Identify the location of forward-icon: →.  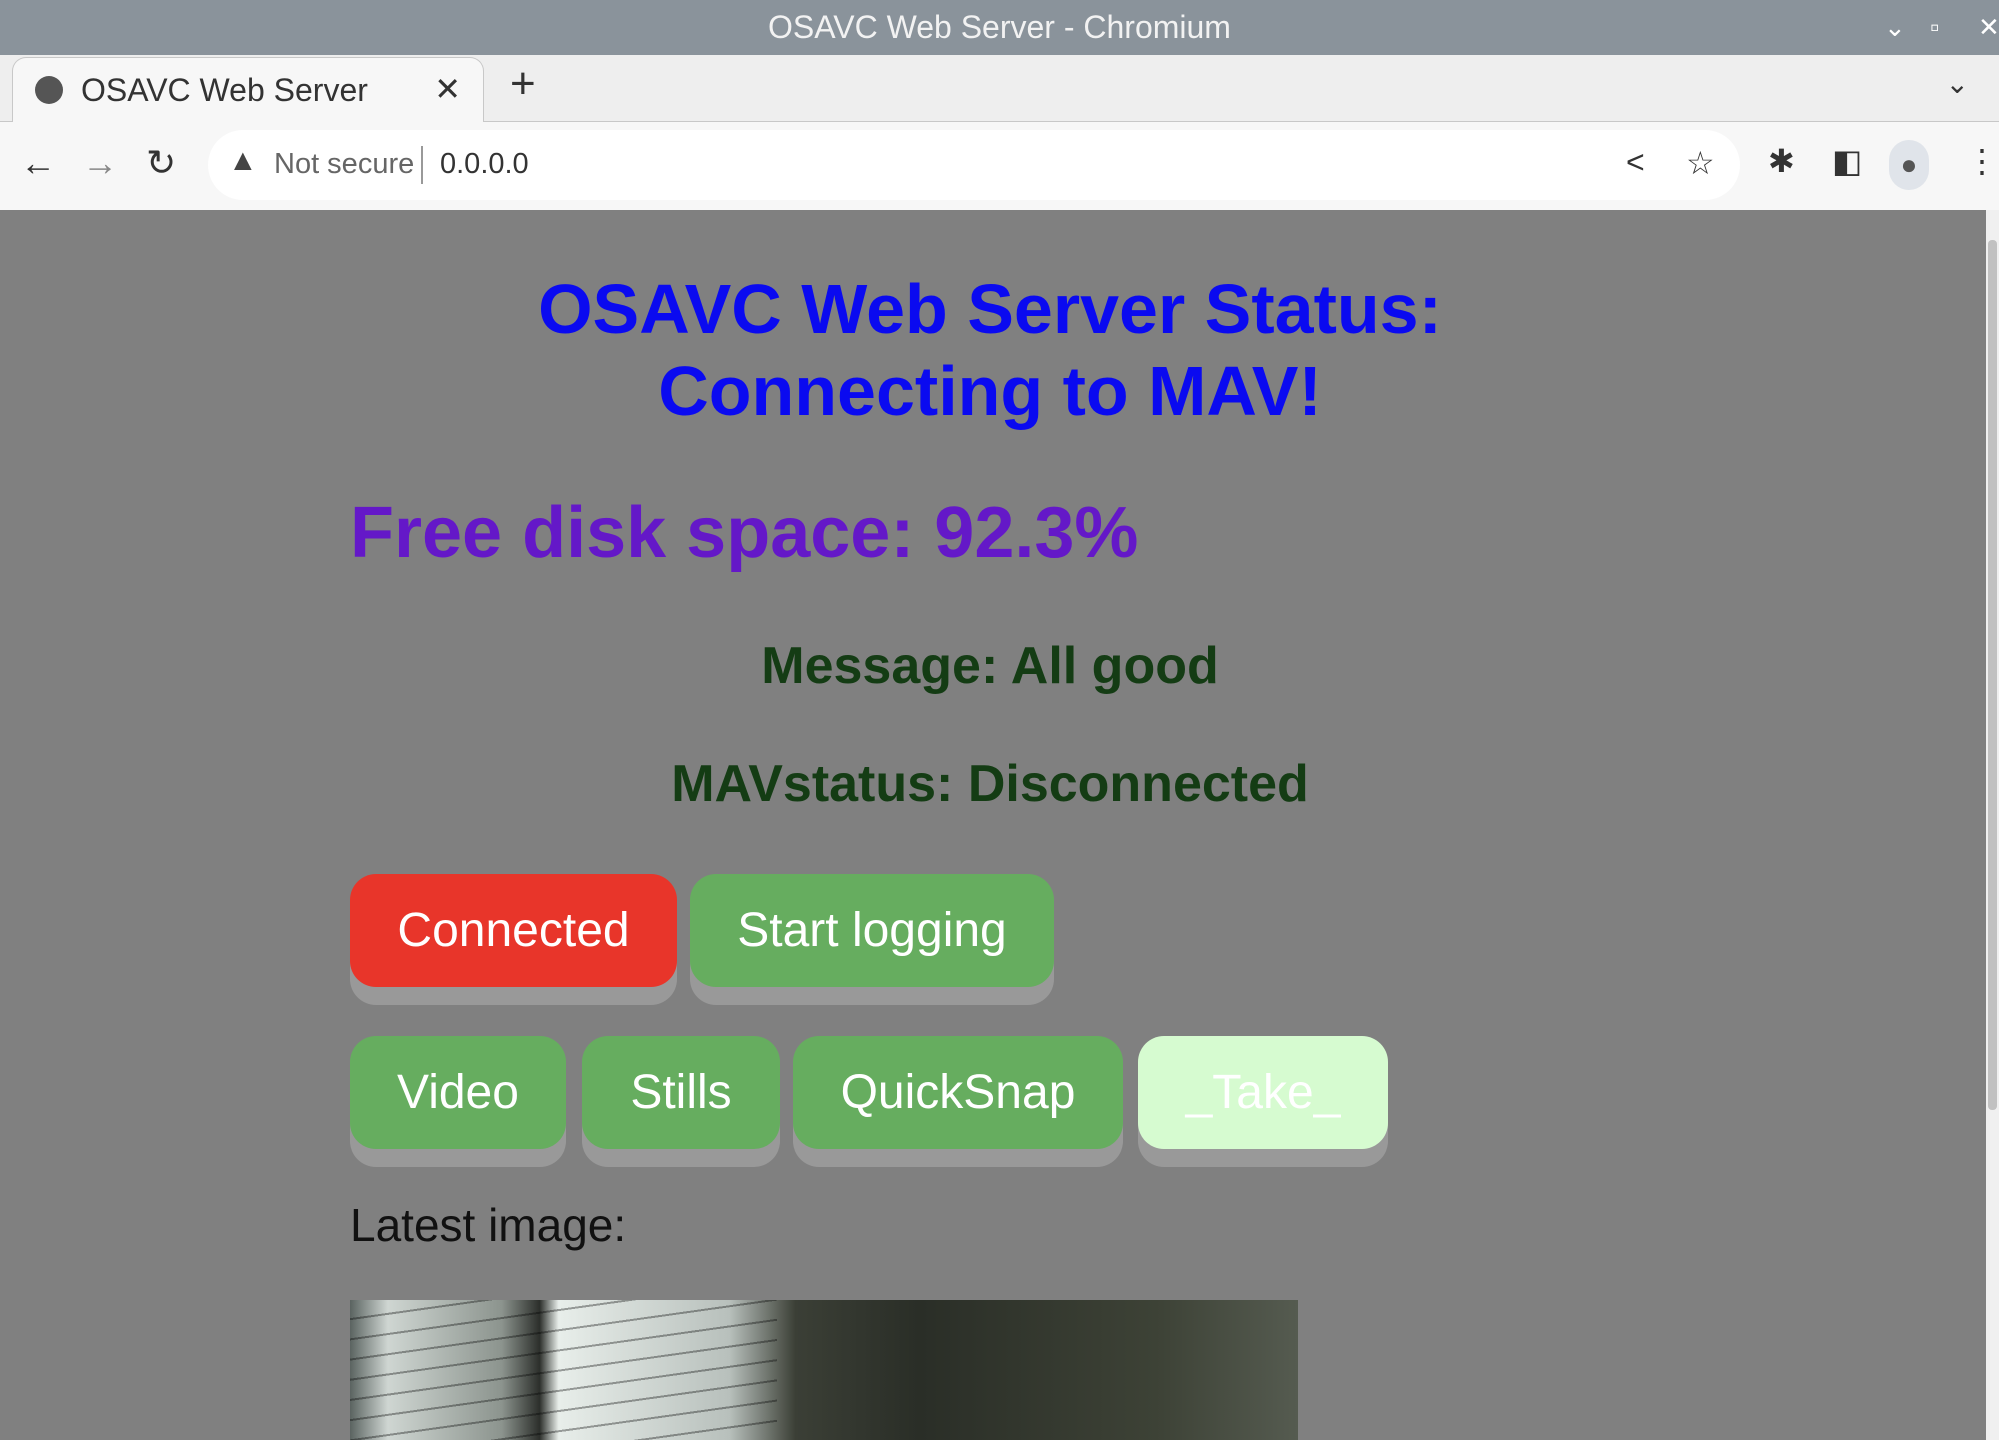
(100, 163).